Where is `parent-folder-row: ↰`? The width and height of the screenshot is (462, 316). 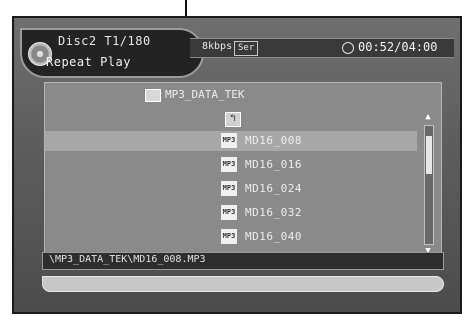 parent-folder-row: ↰ is located at coordinates (231, 119).